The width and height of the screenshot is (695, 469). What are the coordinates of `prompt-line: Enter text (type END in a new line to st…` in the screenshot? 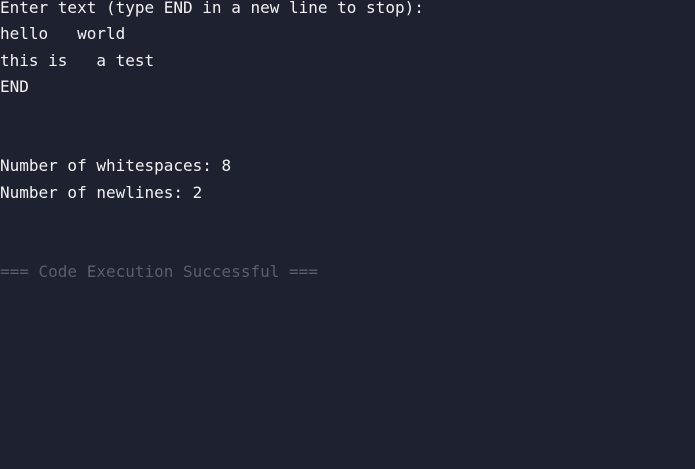 It's located at (212, 8).